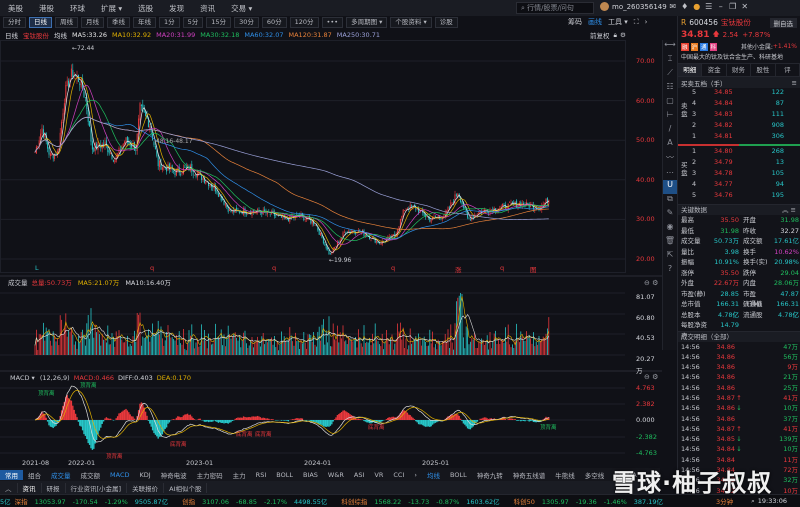  Describe the element at coordinates (694, 46) in the screenshot. I see `badge: 沪` at that location.